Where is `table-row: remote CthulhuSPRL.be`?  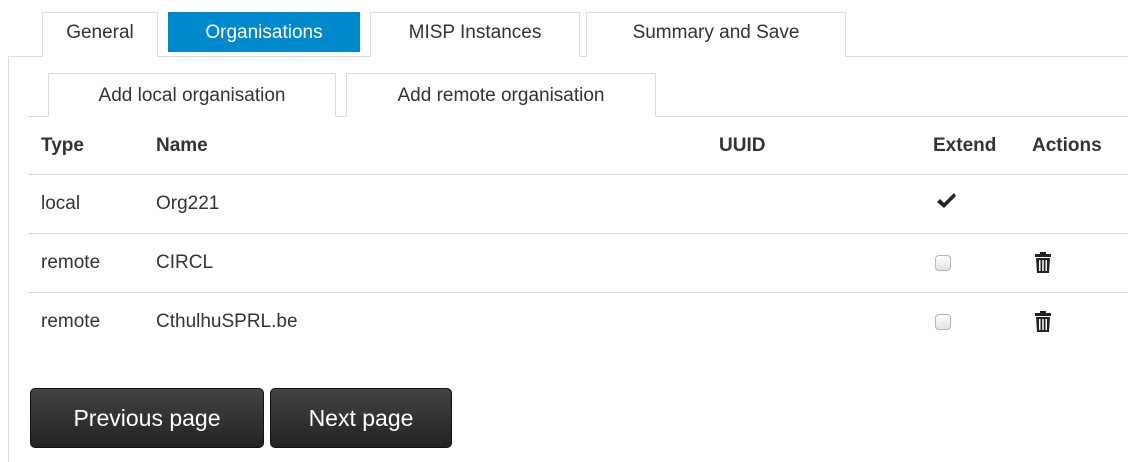 table-row: remote CthulhuSPRL.be is located at coordinates (578, 321).